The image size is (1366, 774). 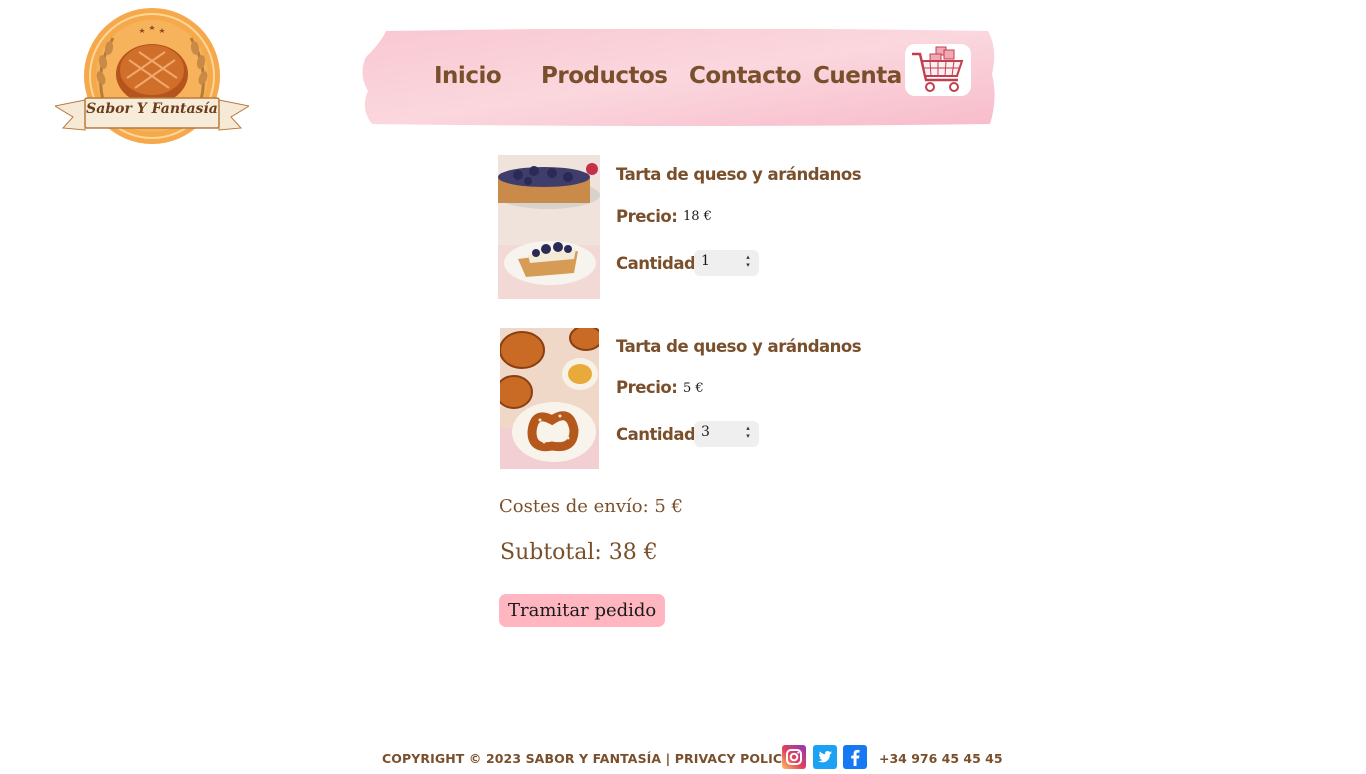 I want to click on quantity-value: 1, so click(x=705, y=261).